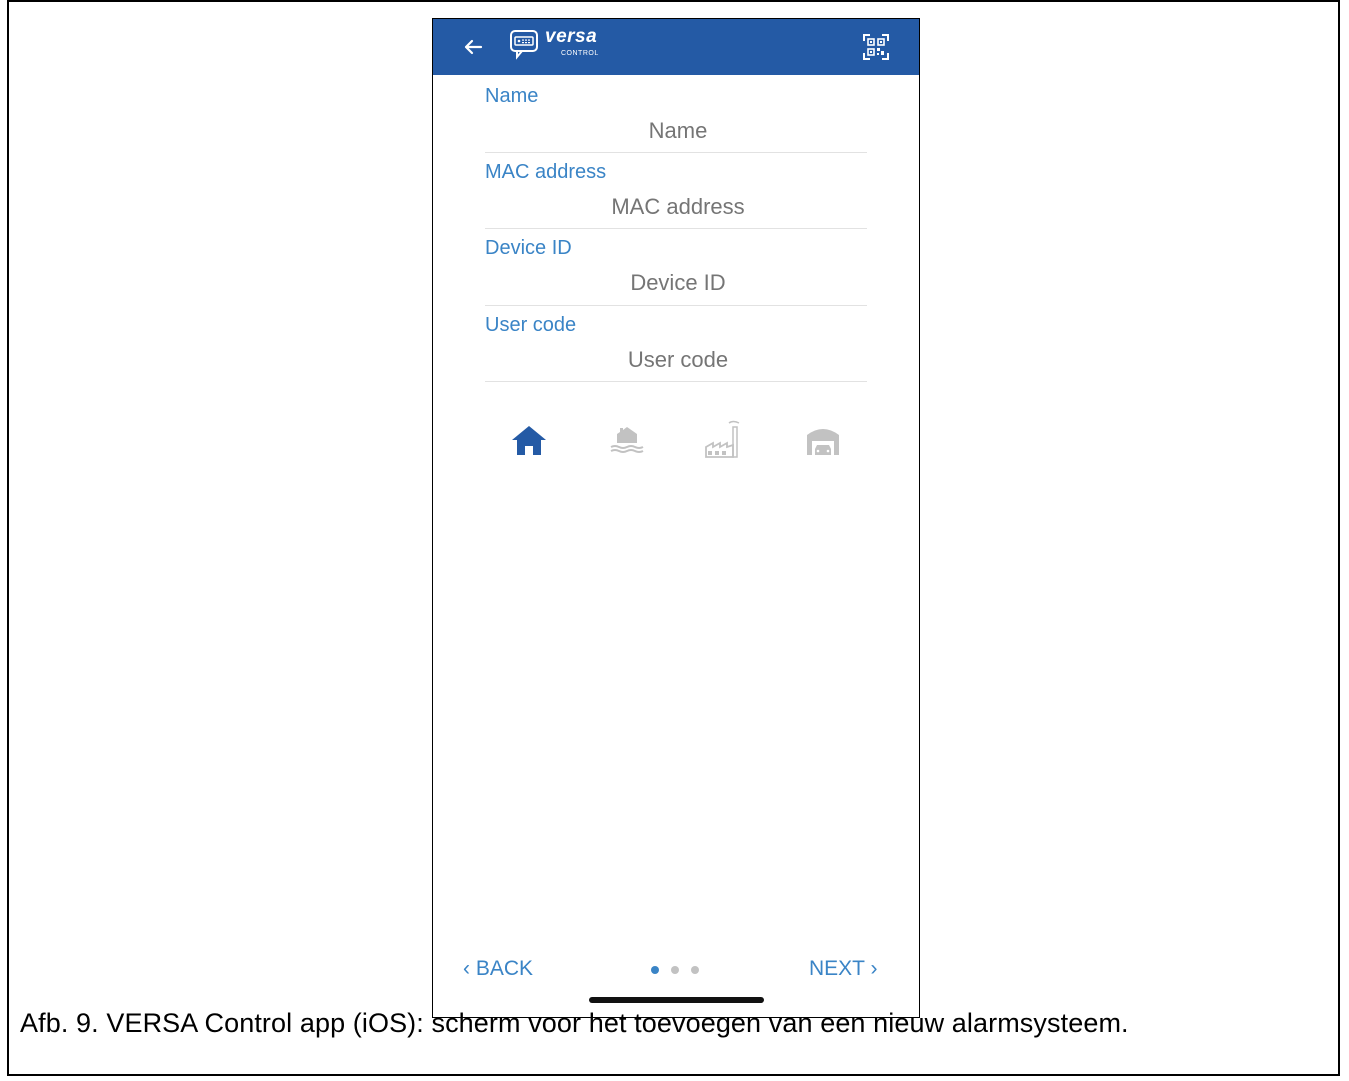  I want to click on app-bar: versa CONTROL, so click(676, 47).